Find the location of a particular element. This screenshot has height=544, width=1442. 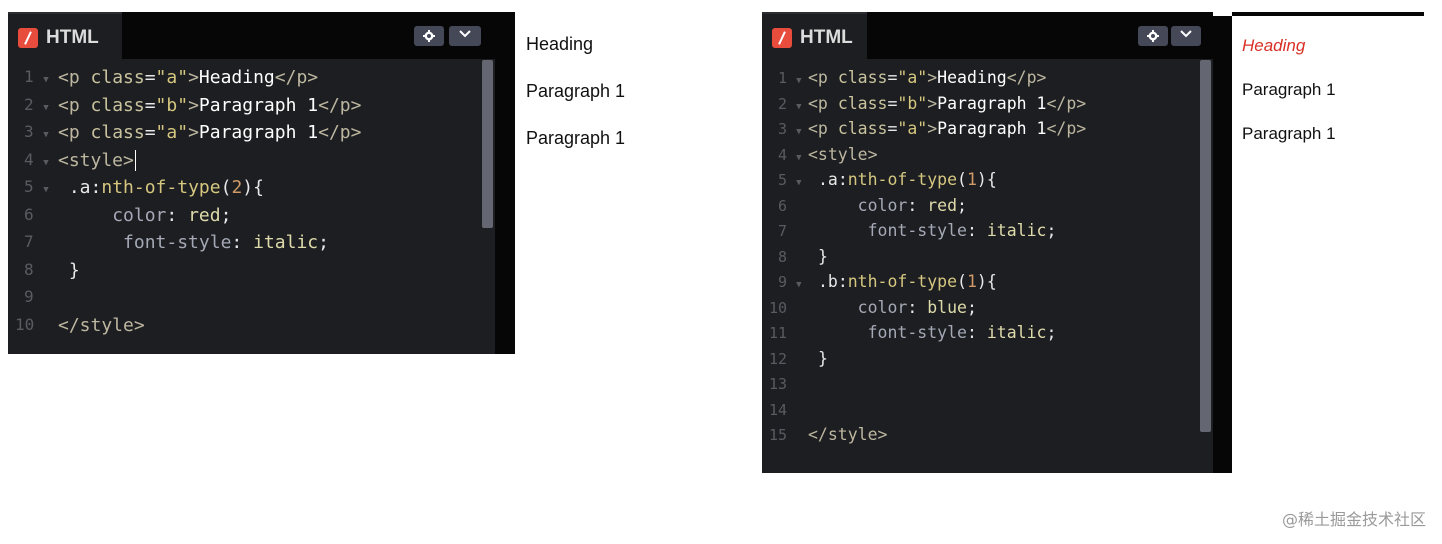

watermark: @稀土掘金技术社区 is located at coordinates (1353, 519).